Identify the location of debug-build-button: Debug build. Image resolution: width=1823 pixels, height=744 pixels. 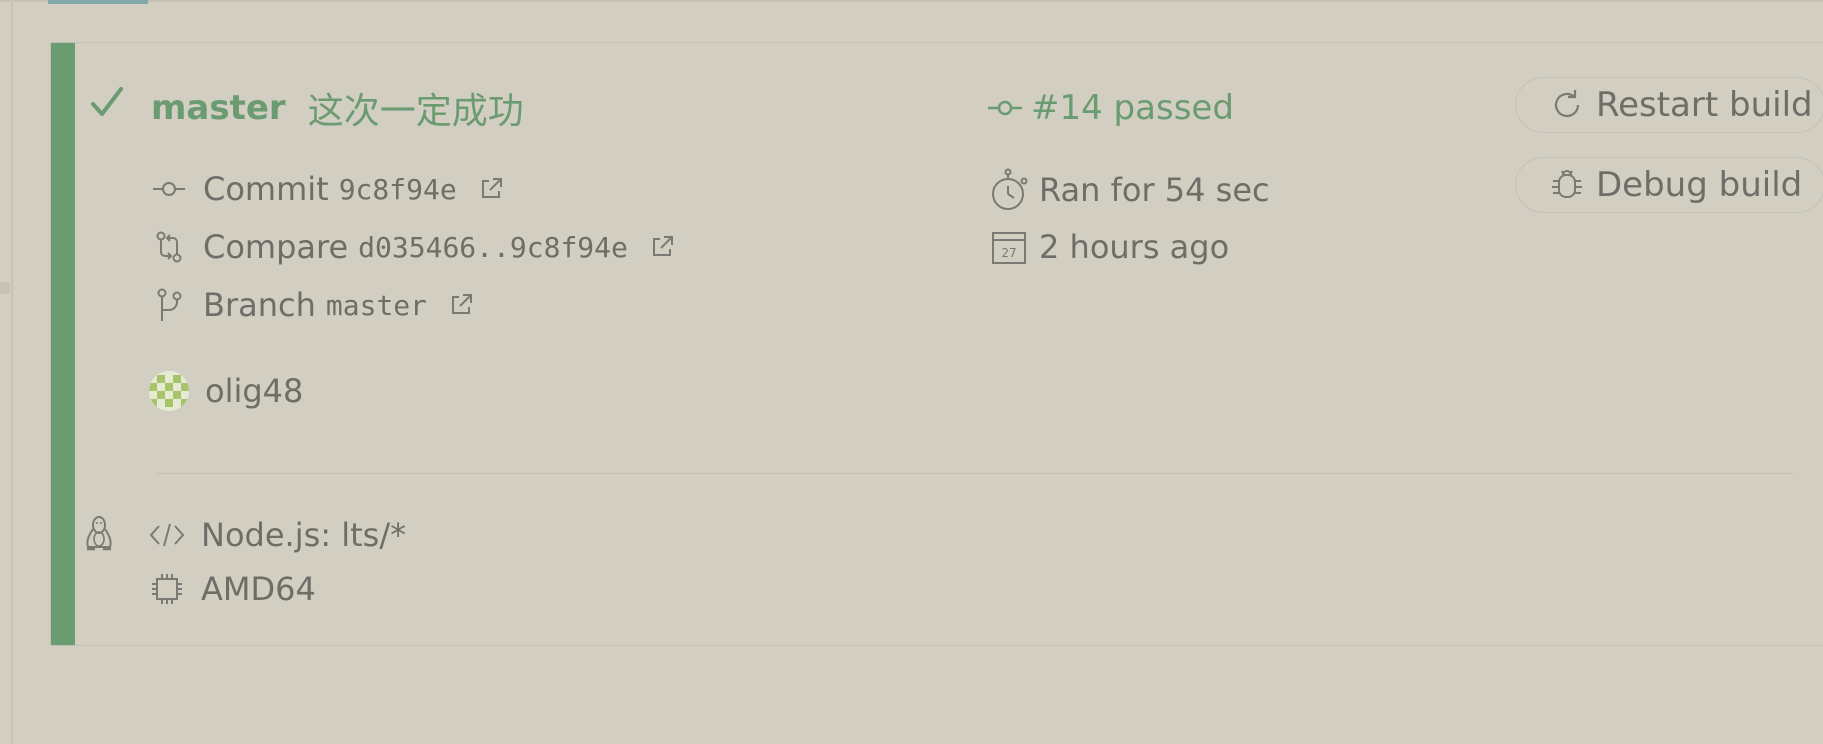
(1669, 185).